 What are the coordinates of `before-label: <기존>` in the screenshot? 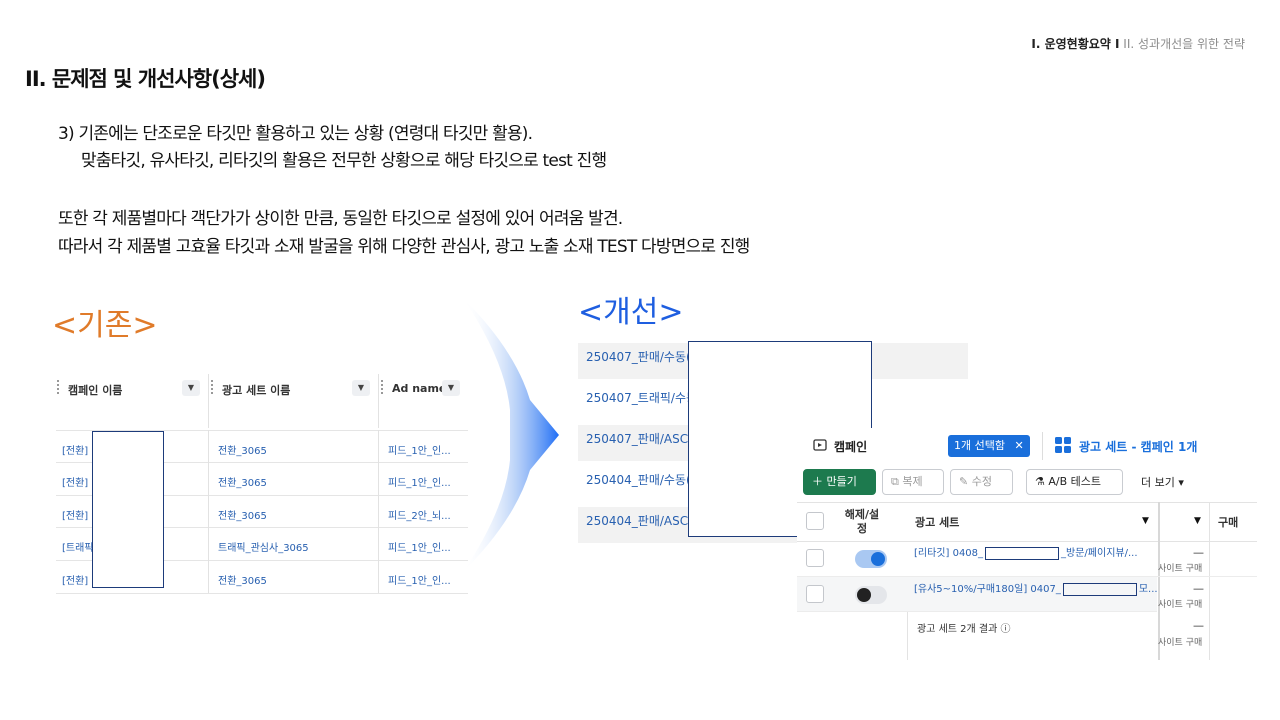 It's located at (105, 325).